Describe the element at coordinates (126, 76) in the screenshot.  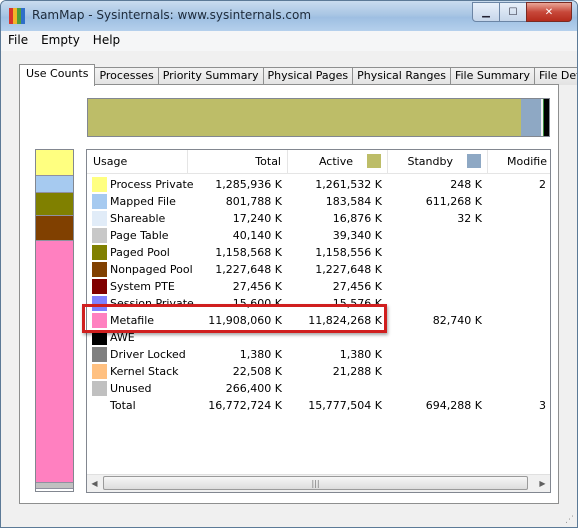
I see `tab-processes: Processes` at that location.